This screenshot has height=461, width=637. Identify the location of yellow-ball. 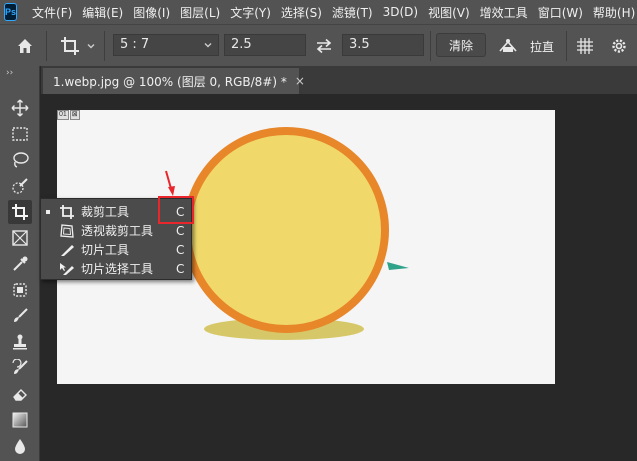
(286, 230).